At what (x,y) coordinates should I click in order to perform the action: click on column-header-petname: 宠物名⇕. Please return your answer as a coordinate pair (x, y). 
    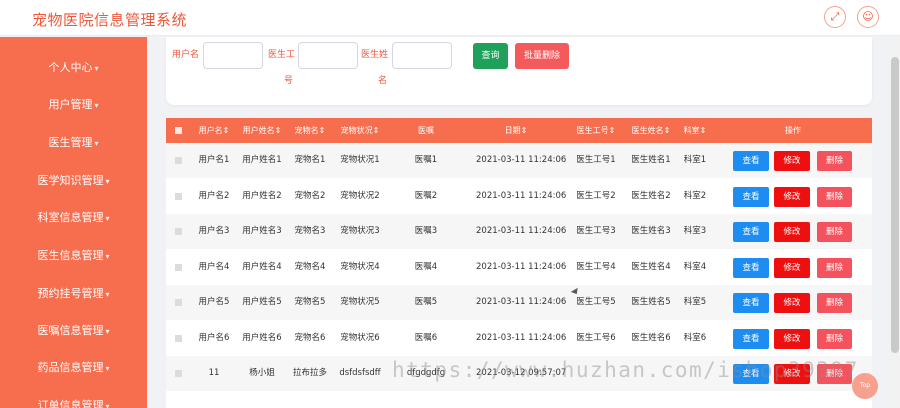
    Looking at the image, I should click on (310, 130).